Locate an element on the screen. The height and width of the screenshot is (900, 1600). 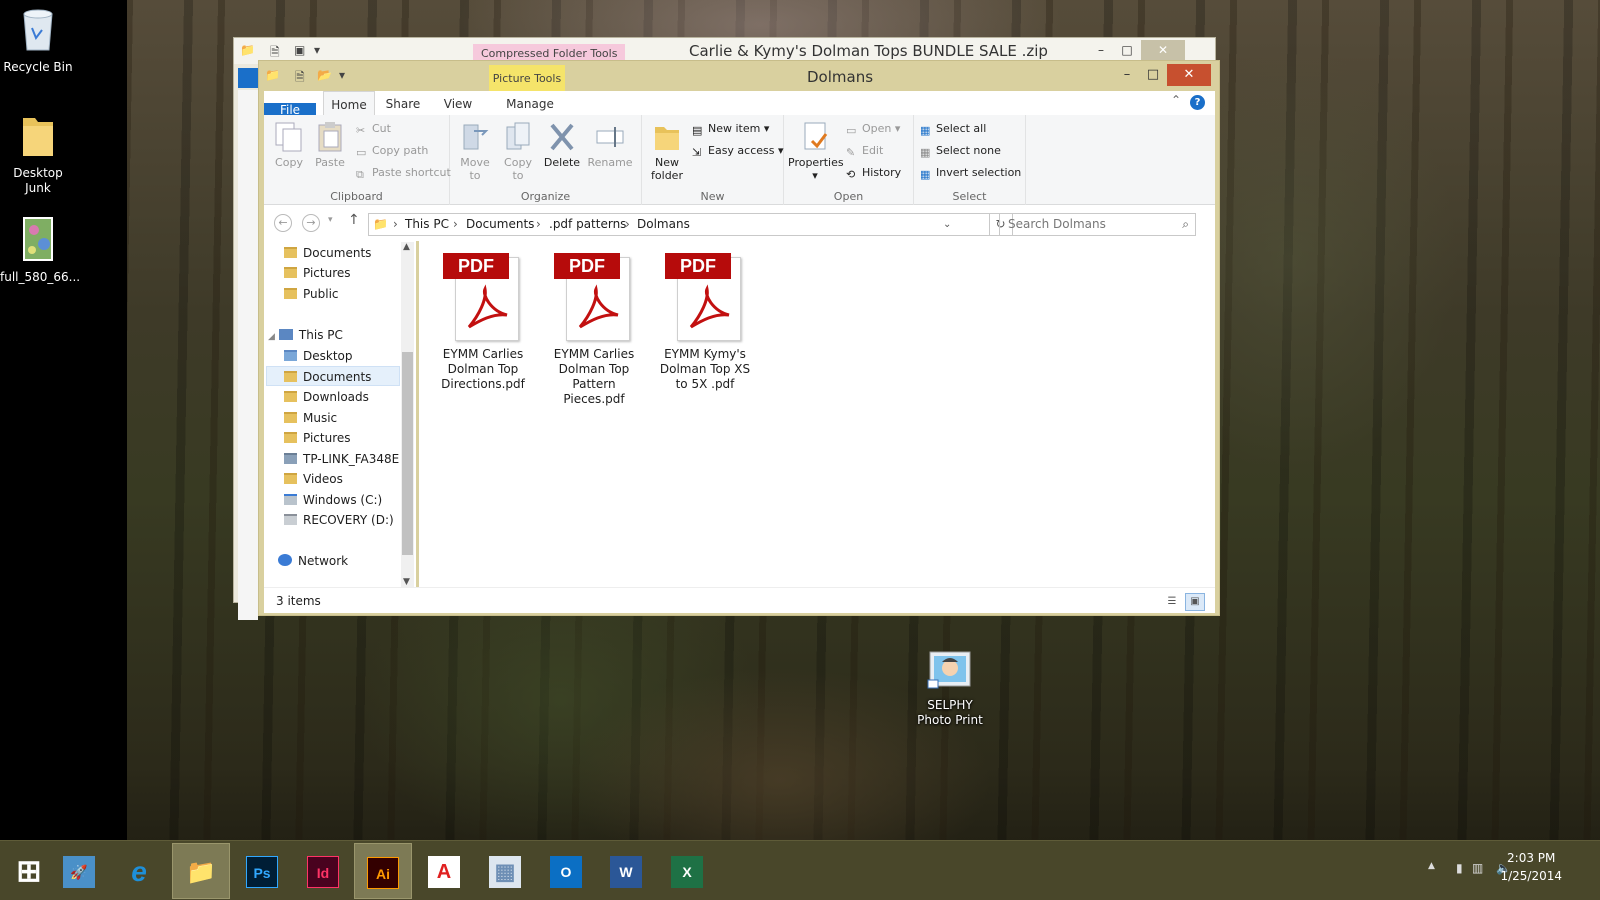
properties-icon is located at coordinates (816, 136).